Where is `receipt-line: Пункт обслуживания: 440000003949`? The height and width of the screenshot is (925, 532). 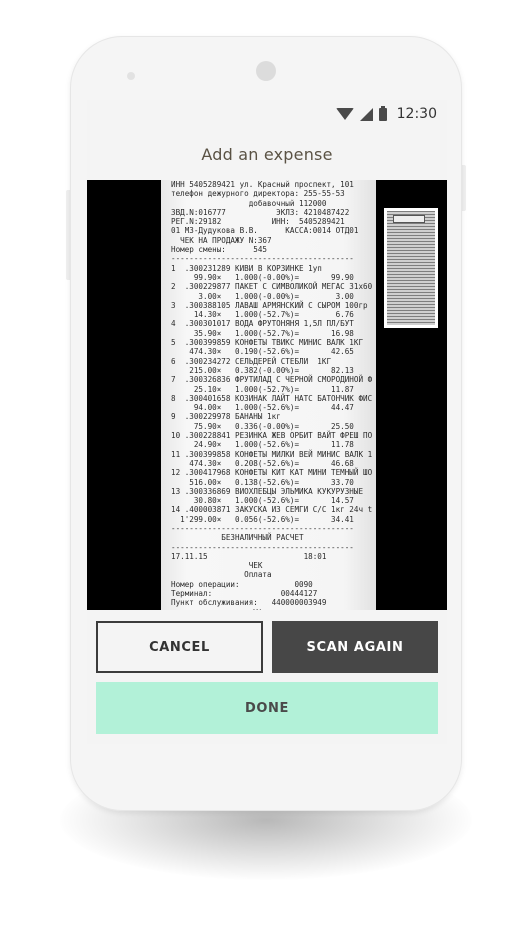
receipt-line: Пункт обслуживания: 440000003949 is located at coordinates (249, 603).